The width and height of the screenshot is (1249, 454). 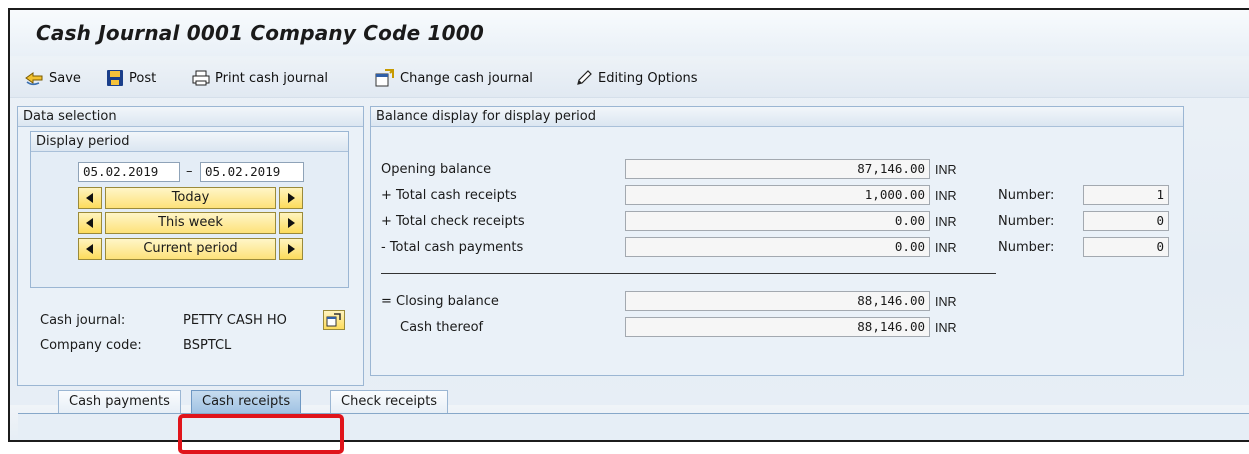 I want to click on post-button: Post, so click(x=131, y=78).